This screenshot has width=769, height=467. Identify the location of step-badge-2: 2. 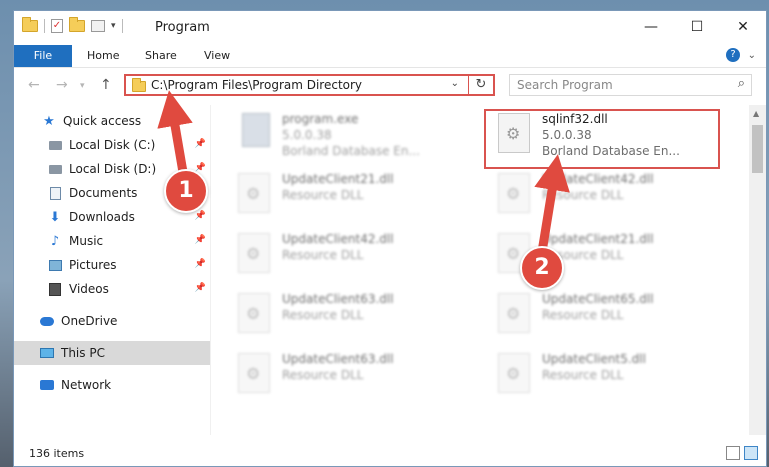
(542, 268).